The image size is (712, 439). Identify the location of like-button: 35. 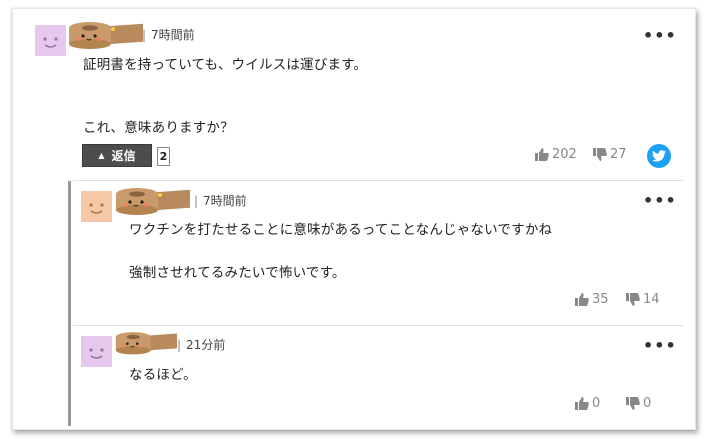
(592, 299).